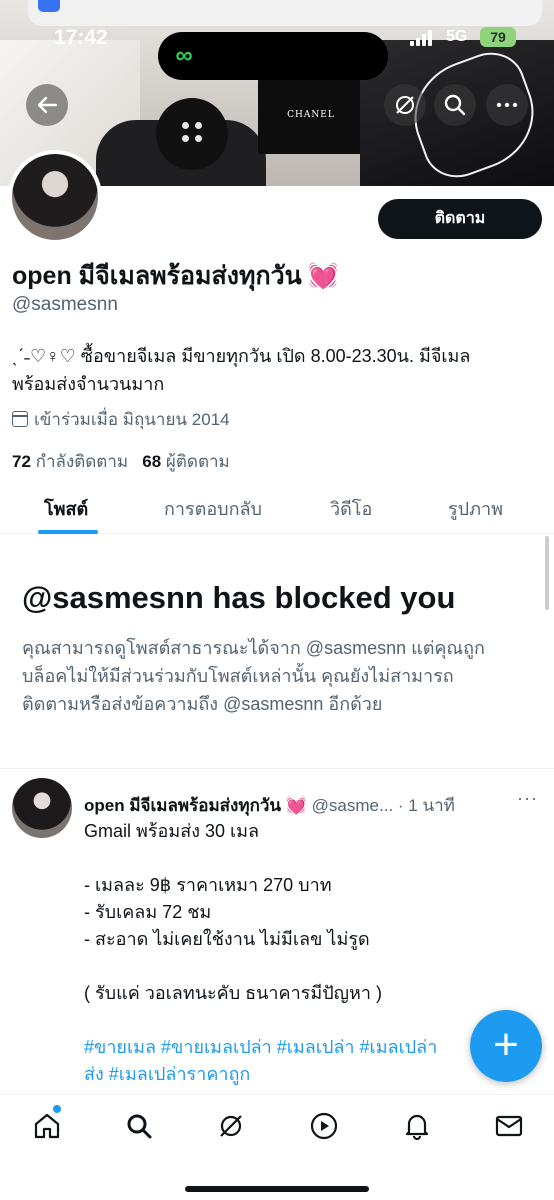 This screenshot has width=554, height=1200. What do you see at coordinates (81, 37) in the screenshot?
I see `status-time: 17:42` at bounding box center [81, 37].